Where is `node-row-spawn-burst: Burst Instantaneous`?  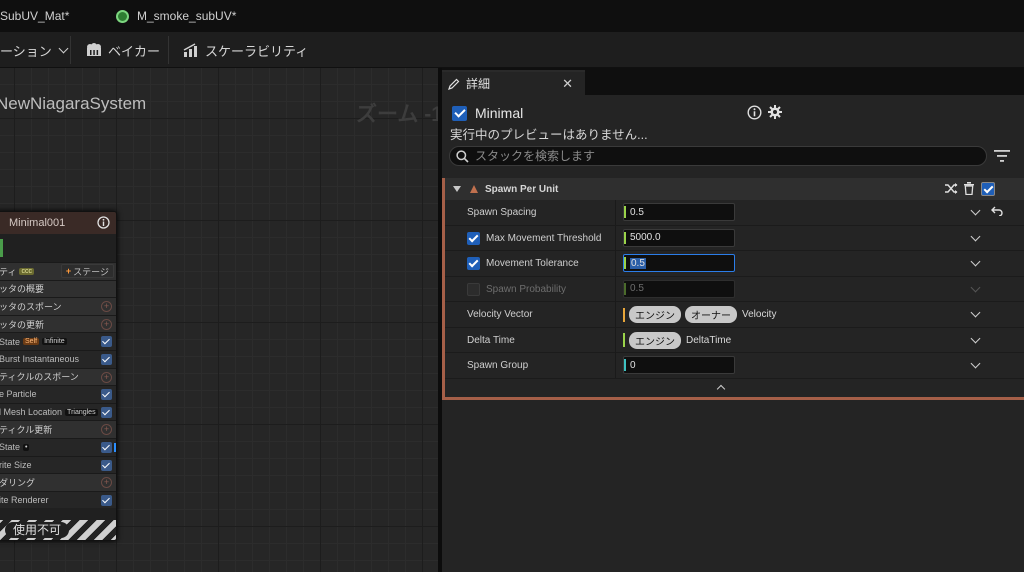 node-row-spawn-burst: Burst Instantaneous is located at coordinates (58, 358).